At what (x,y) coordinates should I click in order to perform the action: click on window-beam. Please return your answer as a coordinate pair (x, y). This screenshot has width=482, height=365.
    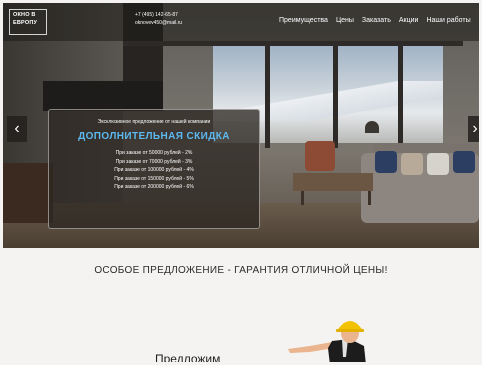
    Looking at the image, I should click on (293, 43).